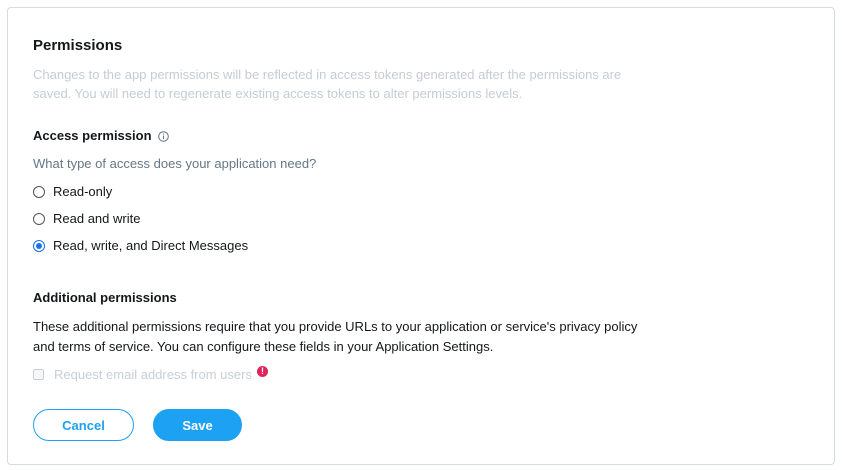  I want to click on email-permission-checkbox, so click(38, 374).